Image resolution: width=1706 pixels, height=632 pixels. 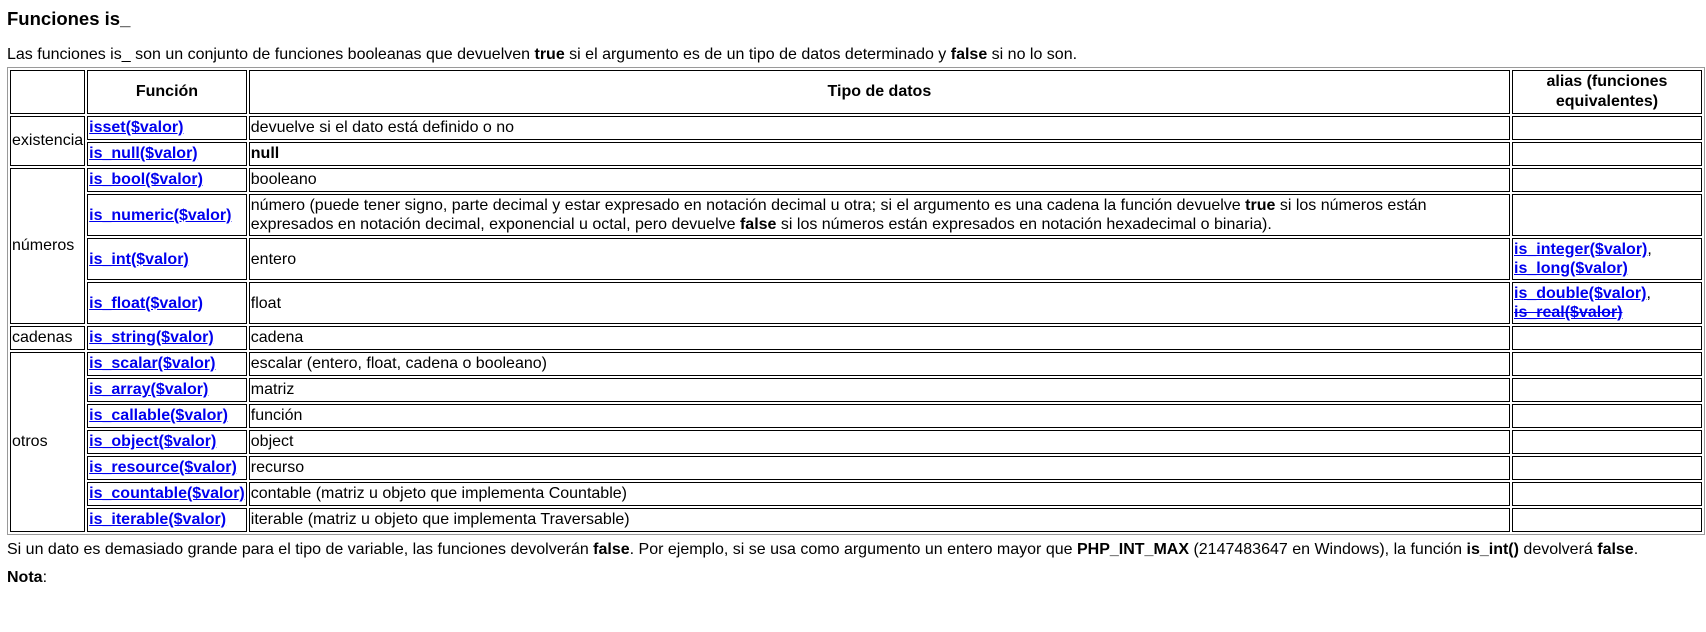 I want to click on func-cell: is_null($valor), so click(x=167, y=154).